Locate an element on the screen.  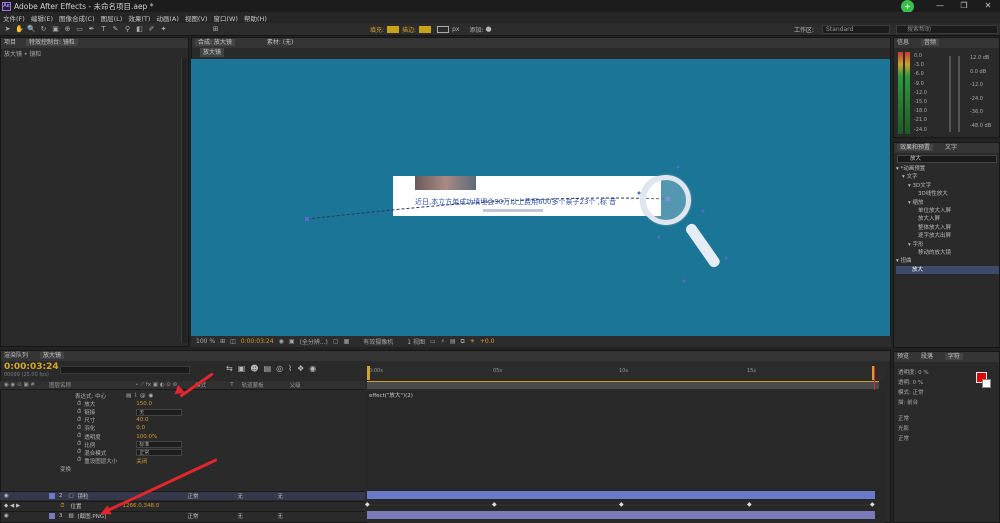
expr-graph-icon: ⌇ is located at coordinates (135, 396).